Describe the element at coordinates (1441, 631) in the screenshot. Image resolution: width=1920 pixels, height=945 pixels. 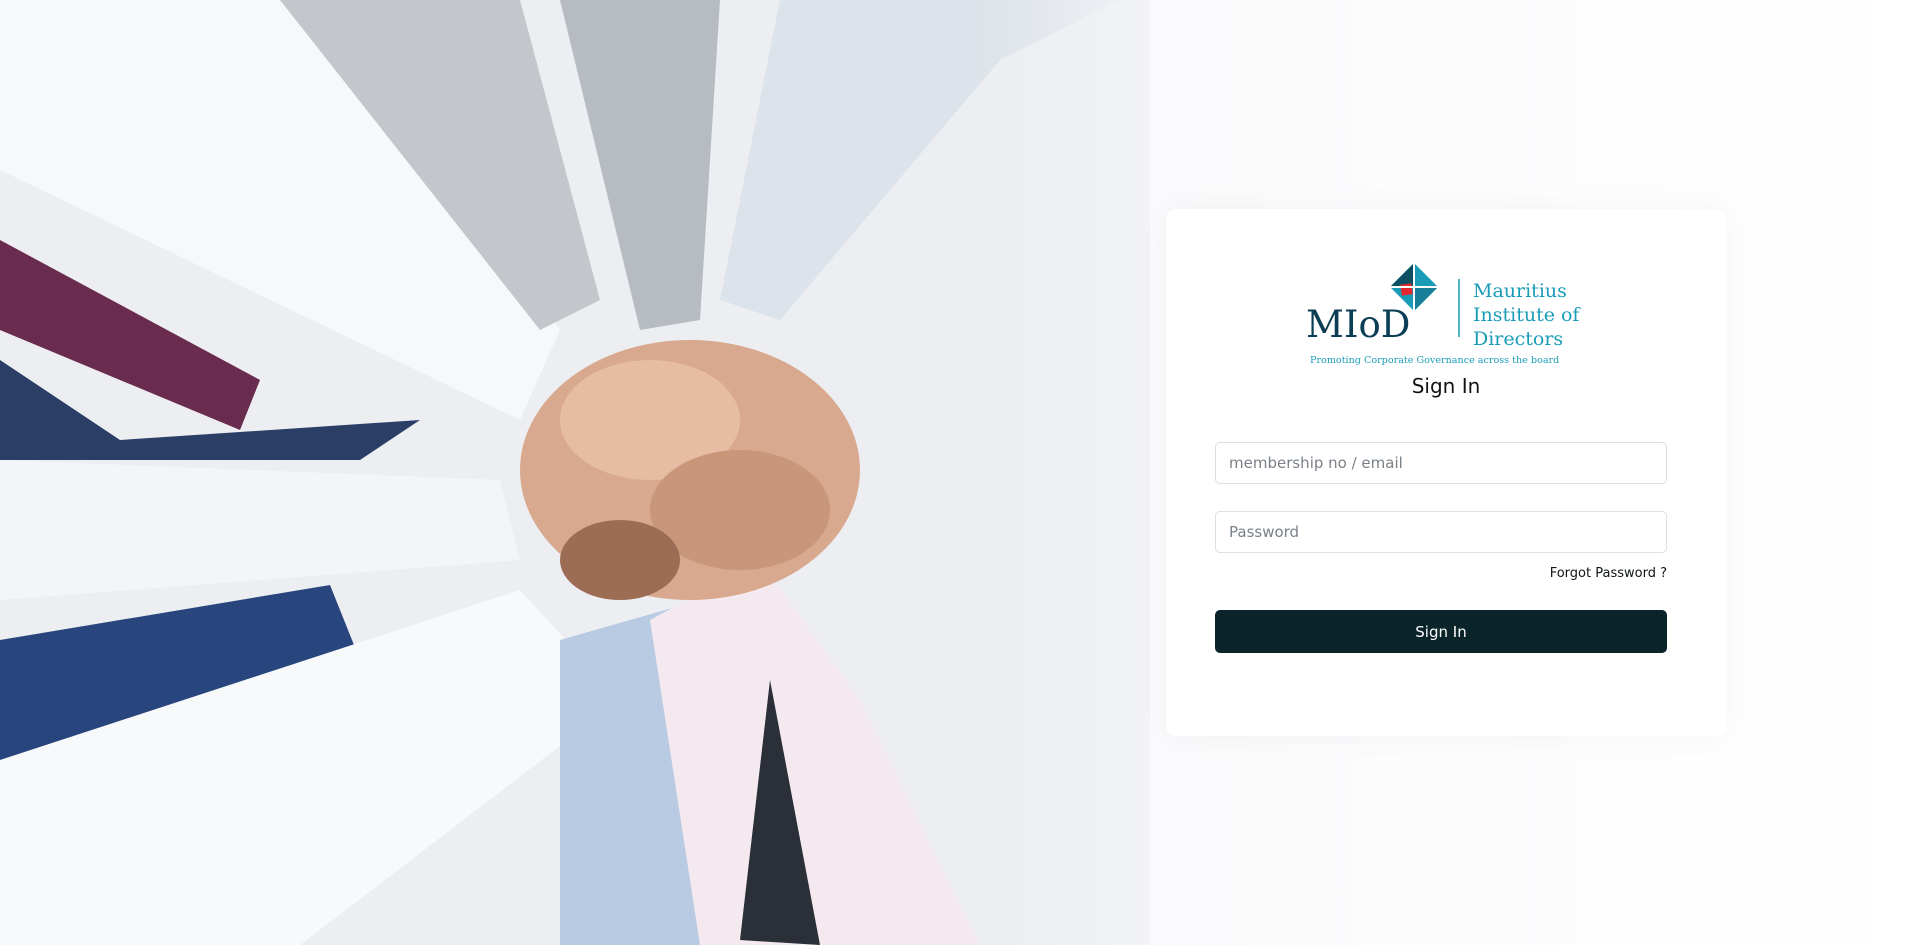
I see `signin-button: Sign In` at that location.